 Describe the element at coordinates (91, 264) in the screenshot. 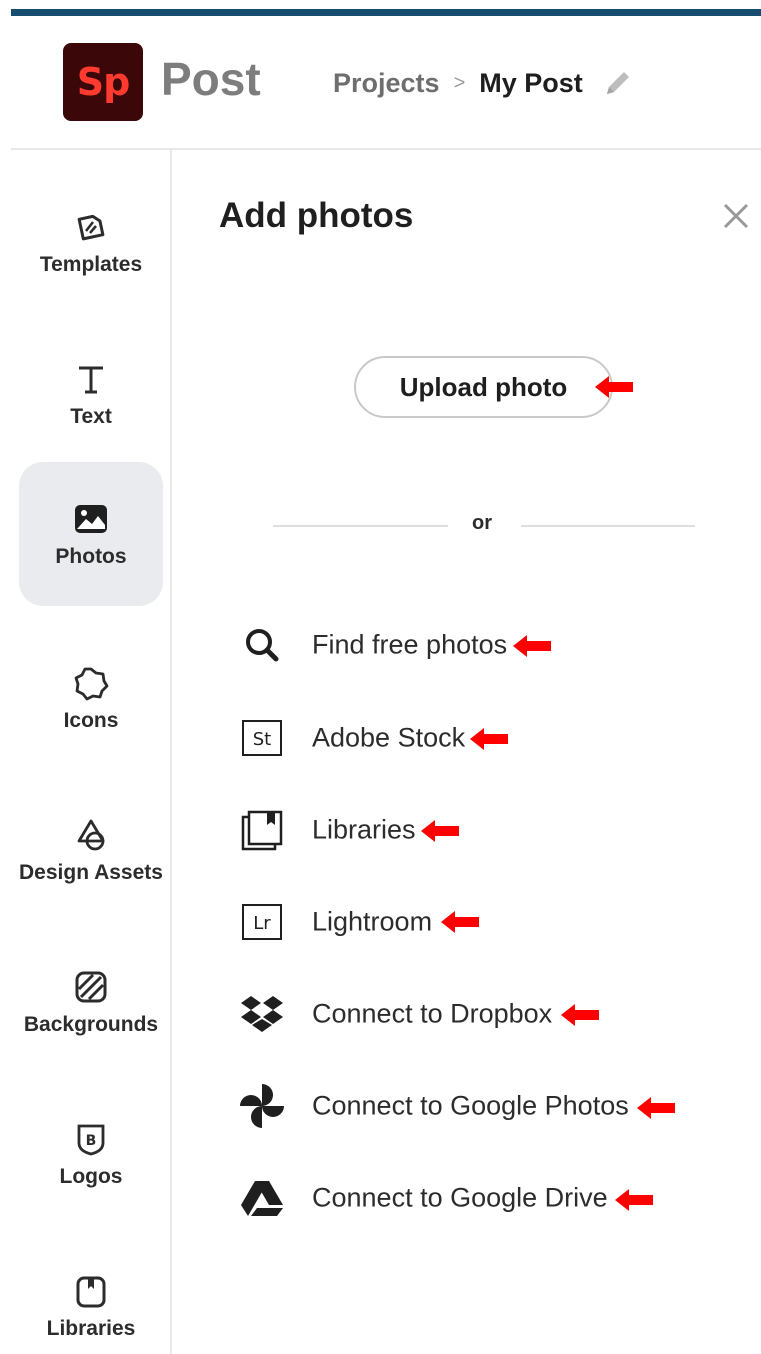

I see `sidebar-item-label: Templates` at that location.